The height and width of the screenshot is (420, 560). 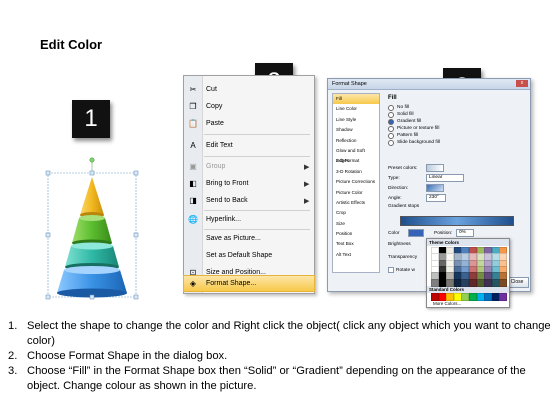 I want to click on color-picker-button, so click(x=416, y=233).